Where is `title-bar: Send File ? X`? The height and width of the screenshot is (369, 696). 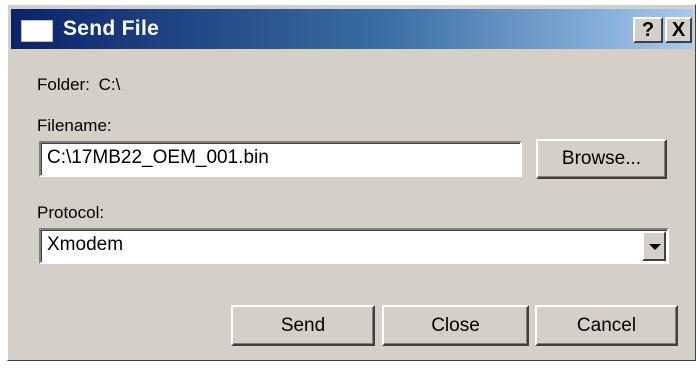
title-bar: Send File ? X is located at coordinates (352, 29).